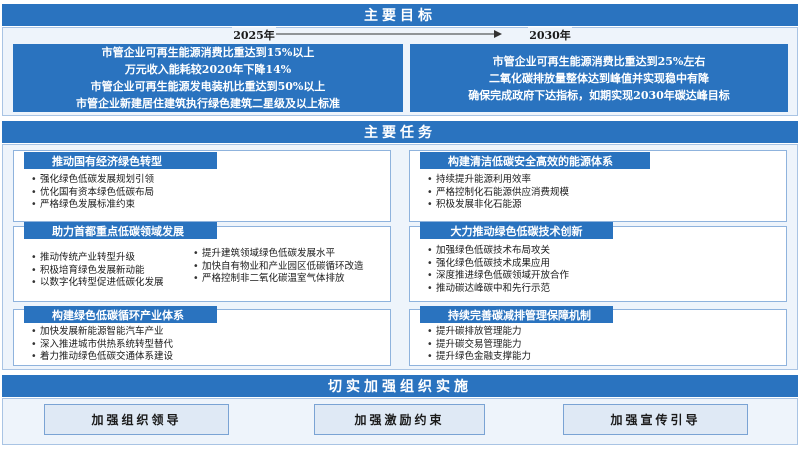  I want to click on list-item: 严格绿色发展标准约束, so click(200, 205).